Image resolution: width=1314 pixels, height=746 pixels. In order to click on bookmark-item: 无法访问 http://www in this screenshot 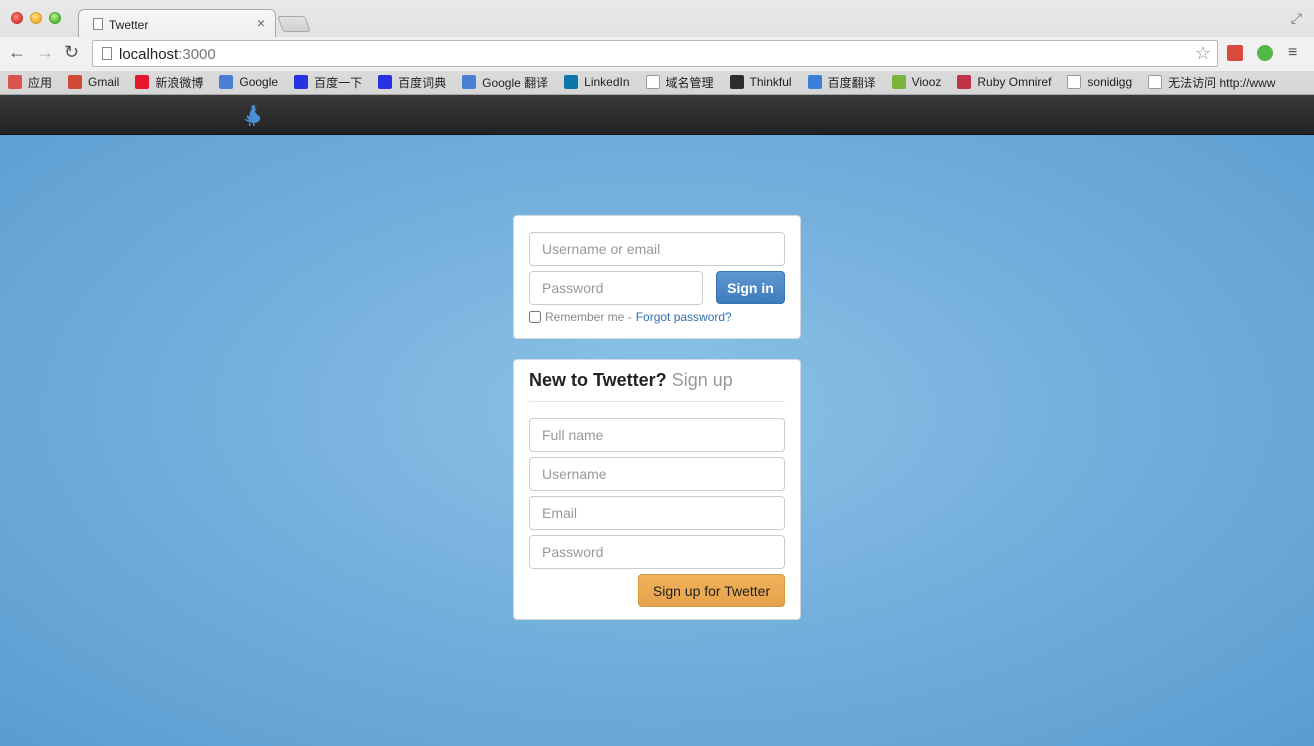, I will do `click(1211, 82)`.